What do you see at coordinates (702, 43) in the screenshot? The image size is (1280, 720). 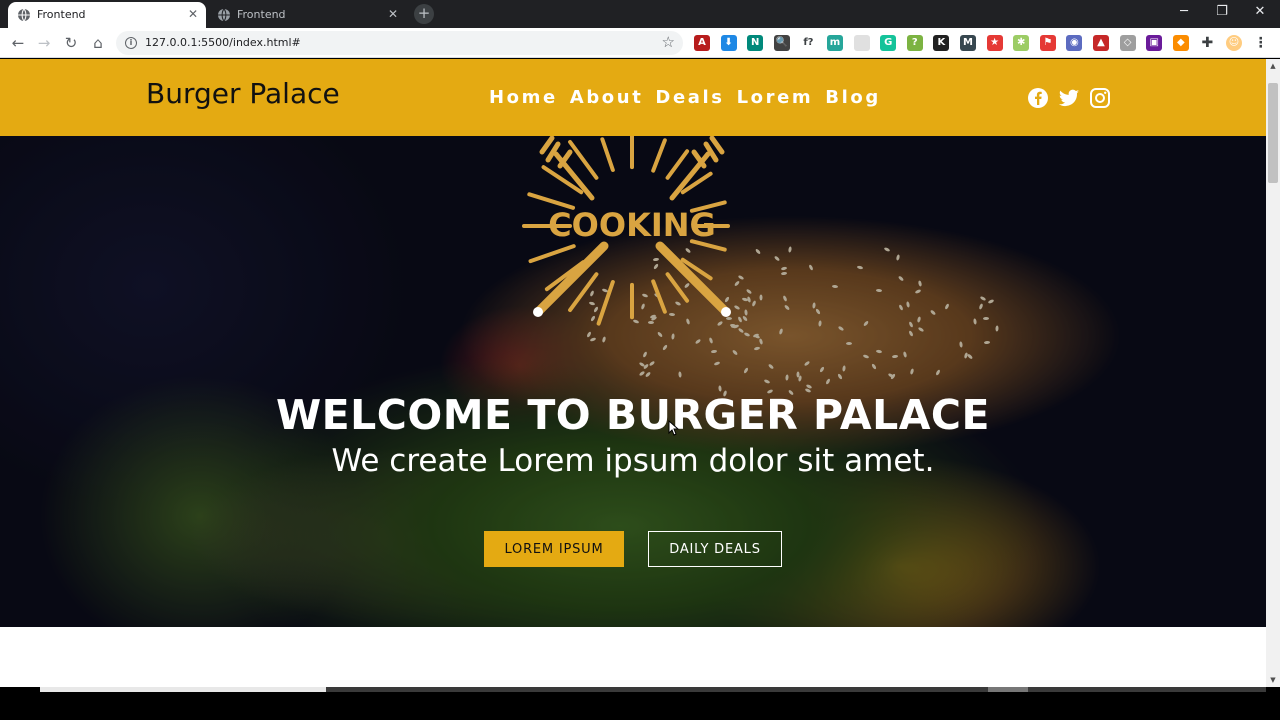 I see `pdf-extension-icon: A` at bounding box center [702, 43].